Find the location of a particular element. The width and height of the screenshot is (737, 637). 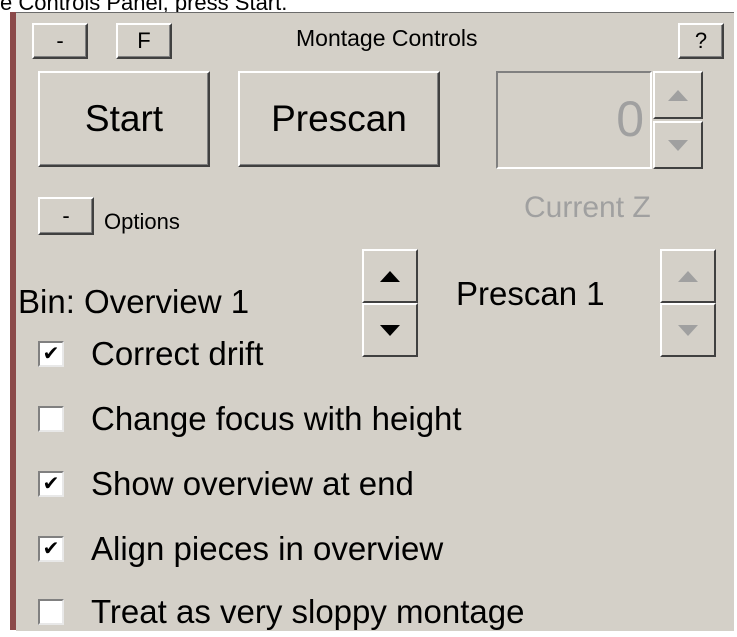

bin-overview-down-button is located at coordinates (390, 330).